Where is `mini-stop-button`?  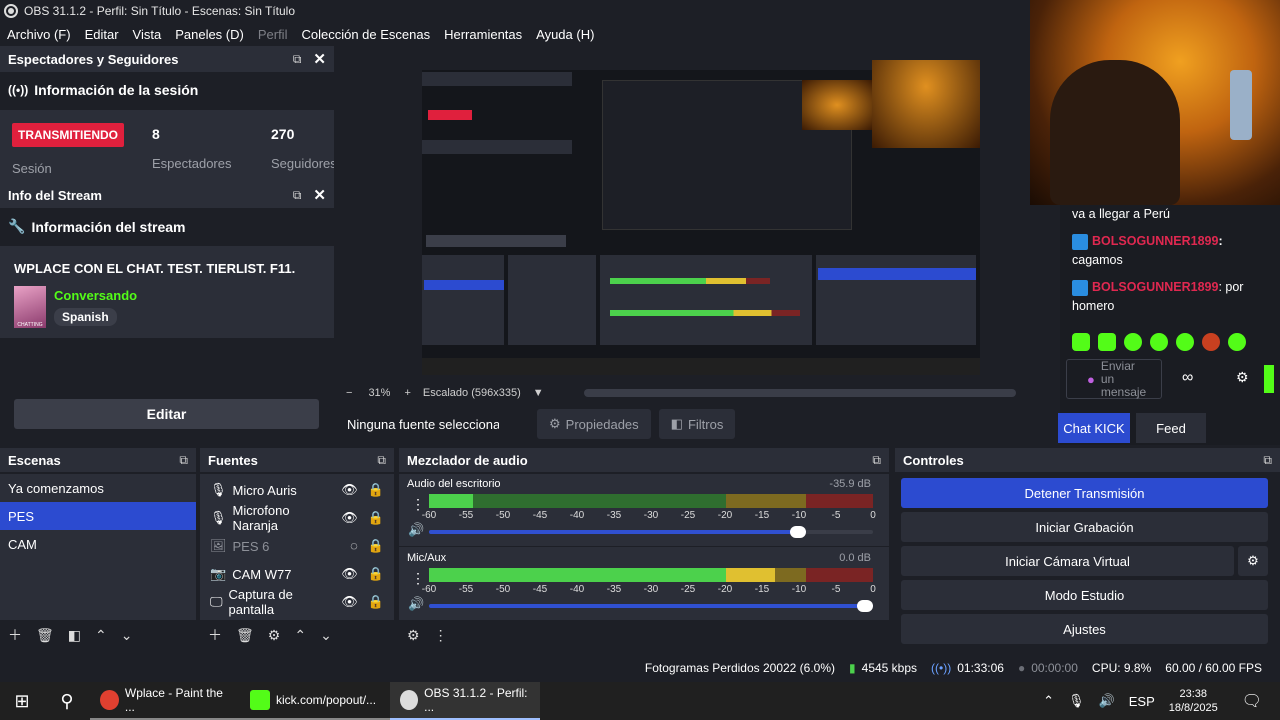 mini-stop-button is located at coordinates (897, 274).